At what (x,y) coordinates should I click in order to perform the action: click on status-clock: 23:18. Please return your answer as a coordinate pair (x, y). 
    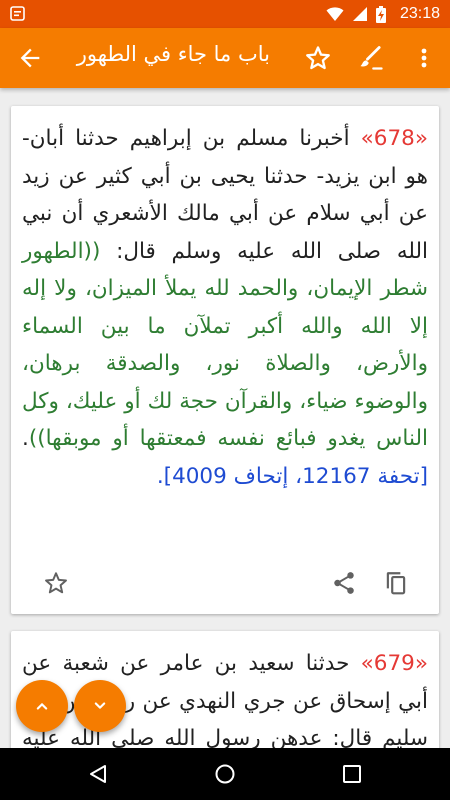
    Looking at the image, I should click on (419, 13).